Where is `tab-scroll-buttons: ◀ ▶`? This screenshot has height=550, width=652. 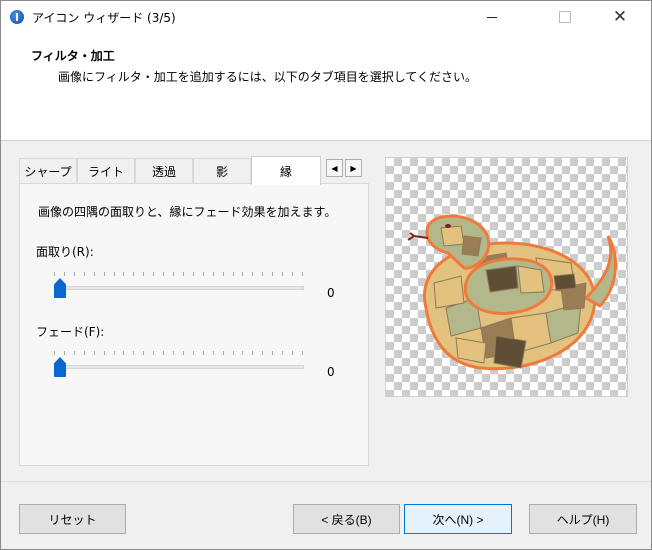 tab-scroll-buttons: ◀ ▶ is located at coordinates (344, 168).